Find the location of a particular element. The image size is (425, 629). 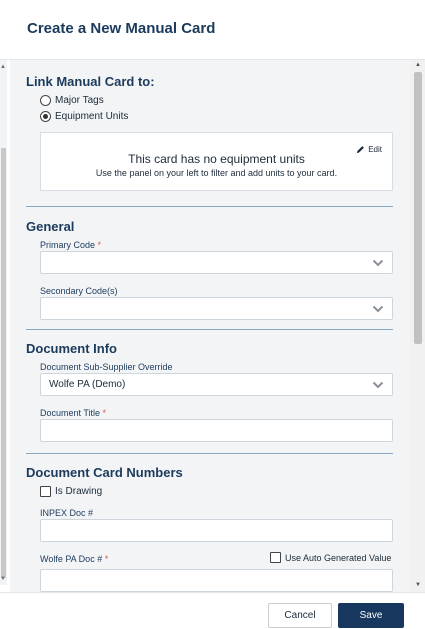

auto-generate-checkbox is located at coordinates (275, 557).